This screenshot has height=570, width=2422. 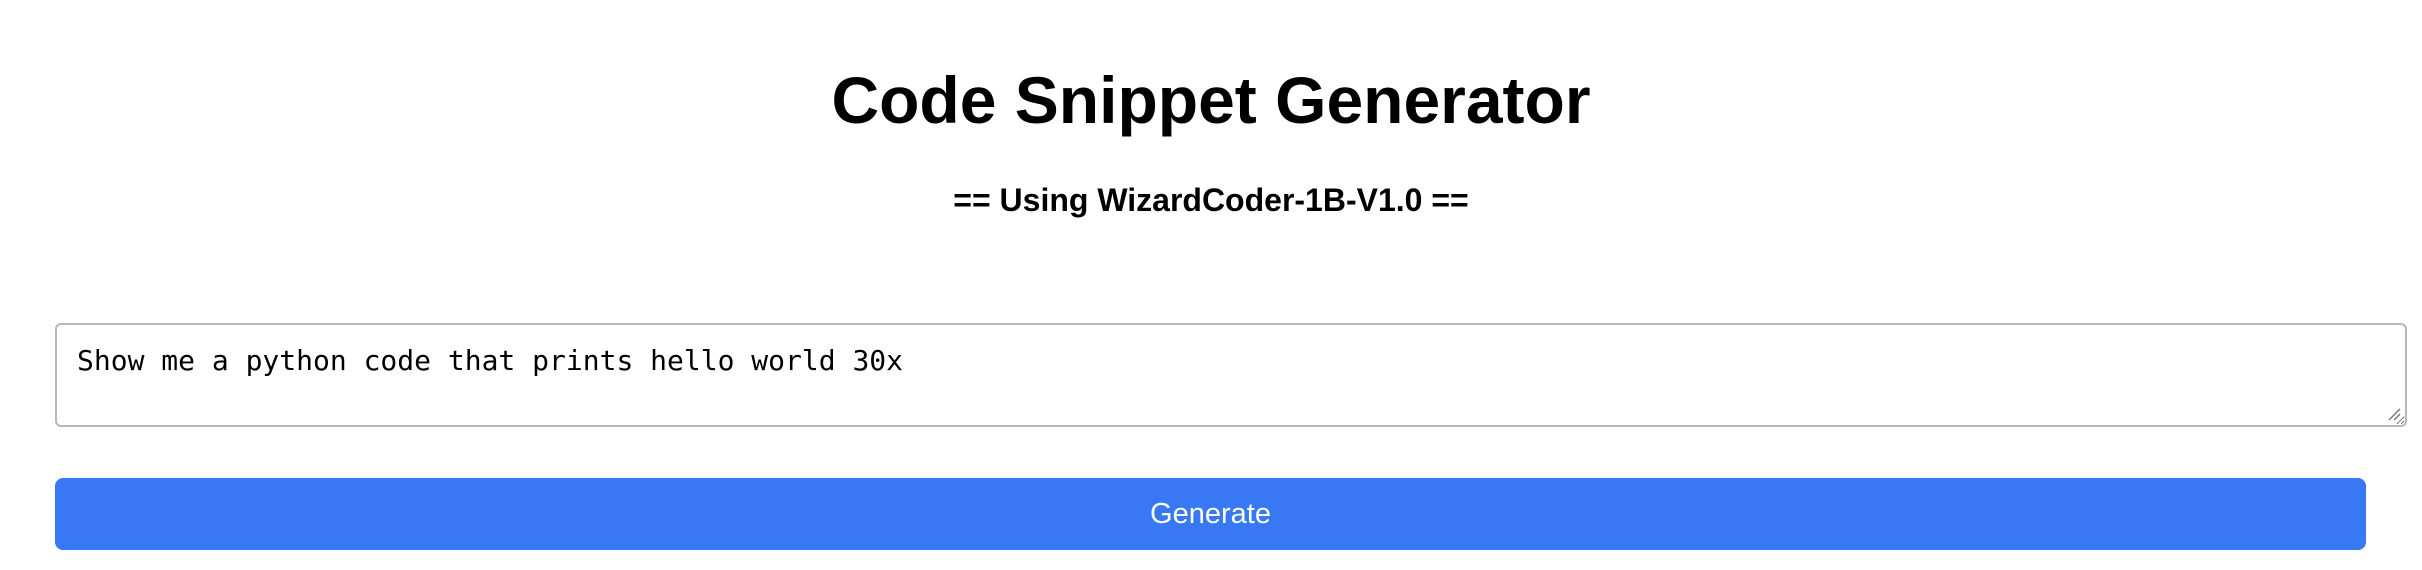 I want to click on page-subtitle: == Using WizardCoder-1B-V1.0 ==, so click(x=1211, y=200).